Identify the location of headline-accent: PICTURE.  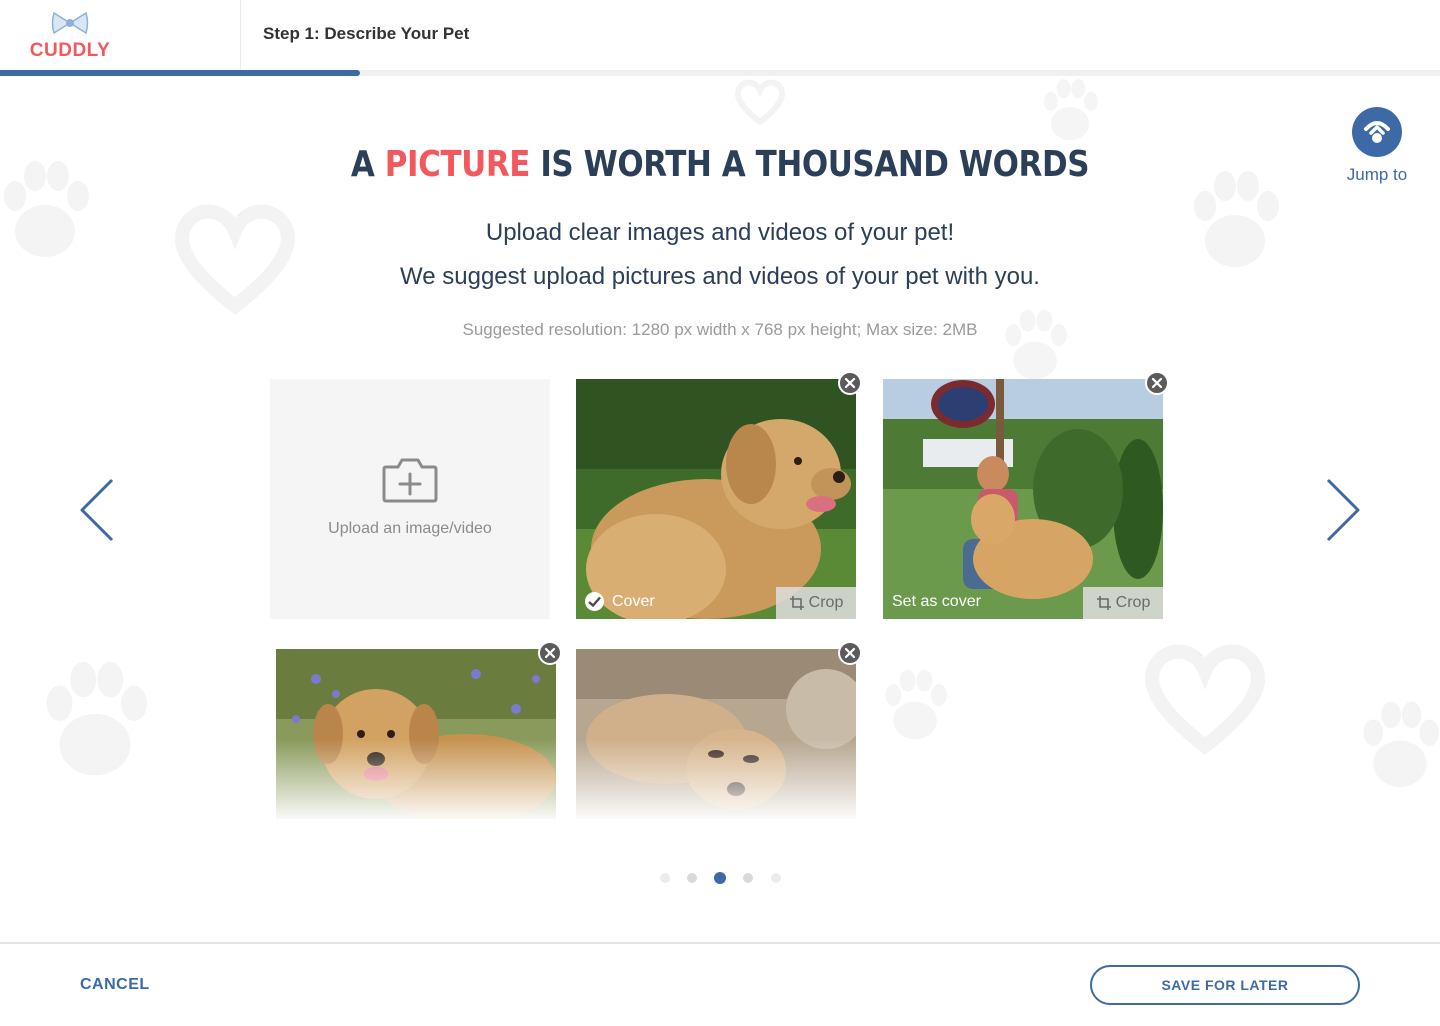
(457, 164).